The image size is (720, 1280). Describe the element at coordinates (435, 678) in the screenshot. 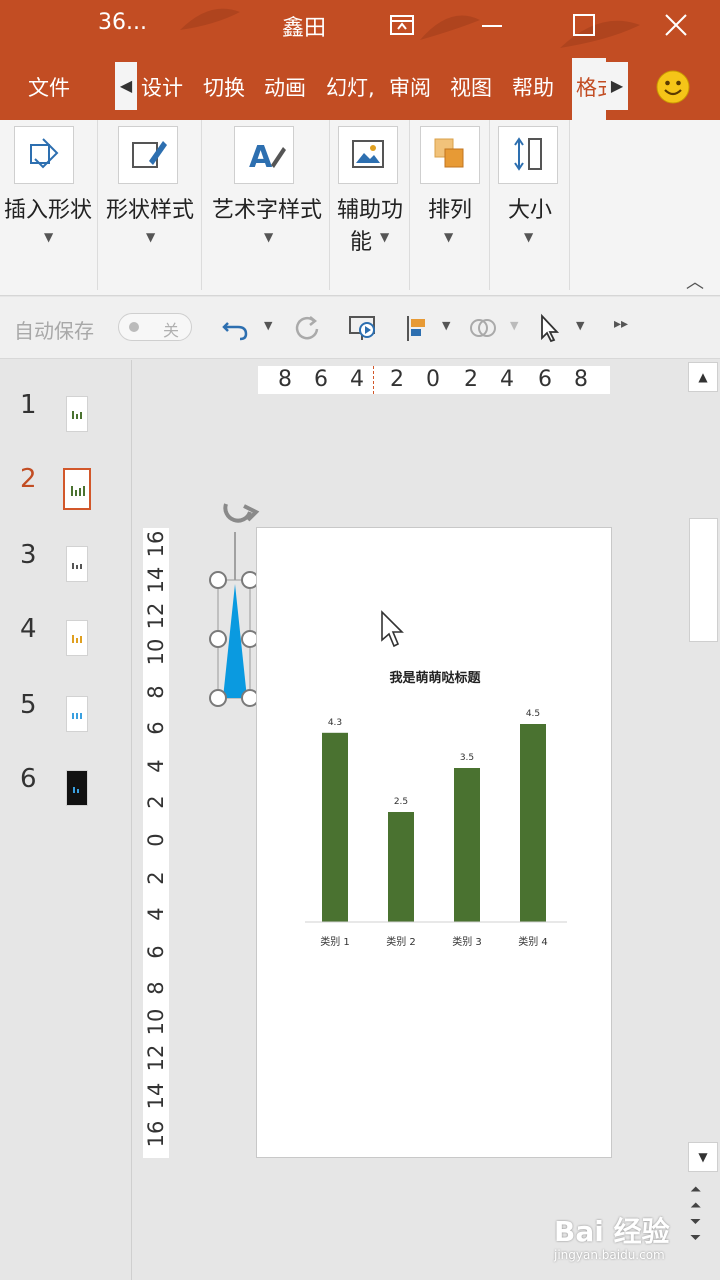

I see `chart-title: 我是萌萌哒标题` at that location.